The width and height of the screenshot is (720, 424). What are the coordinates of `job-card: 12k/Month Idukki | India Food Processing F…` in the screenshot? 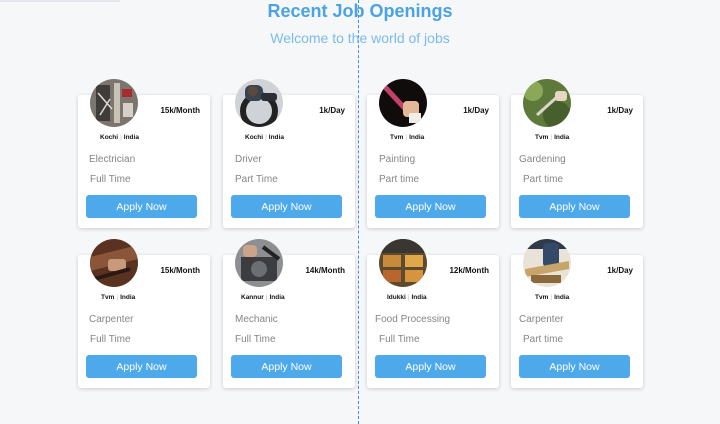 It's located at (433, 313).